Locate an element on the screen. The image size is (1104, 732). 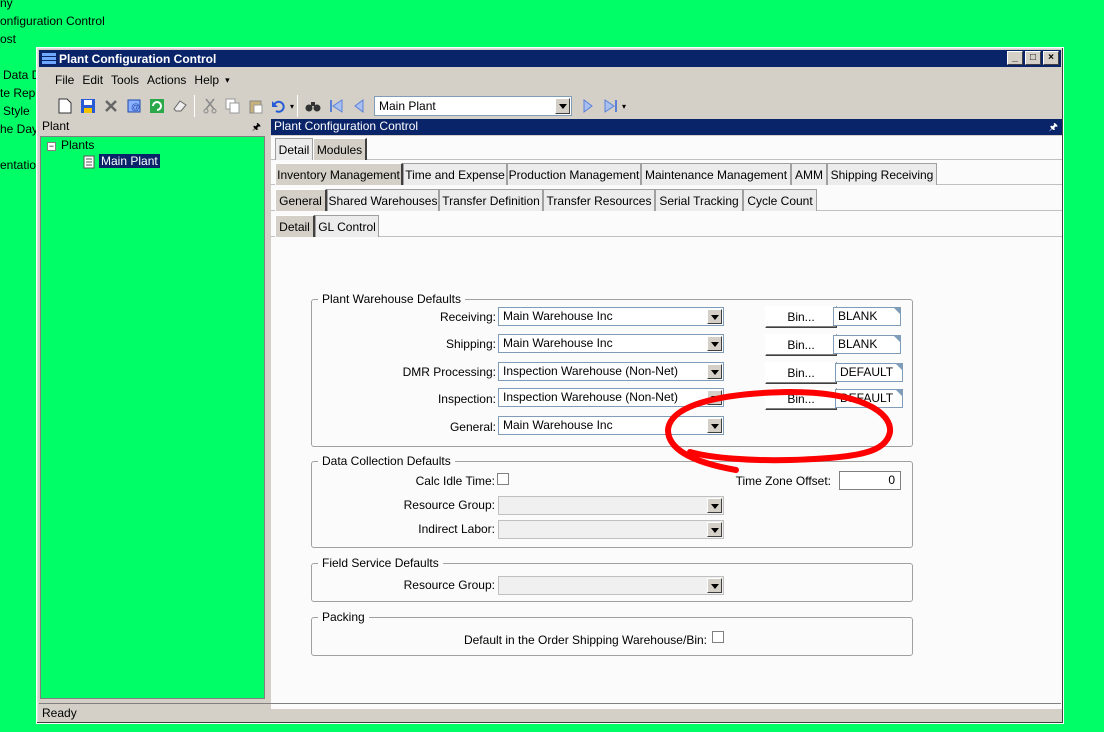
tab-shared-warehouses: Shared Warehouses is located at coordinates (383, 200).